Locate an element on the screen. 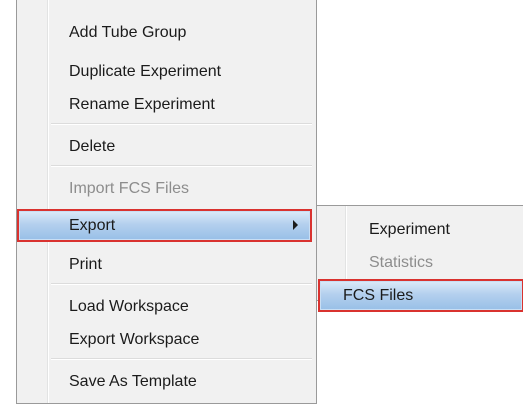  submenu-item-statistics: Statistics is located at coordinates (401, 262).